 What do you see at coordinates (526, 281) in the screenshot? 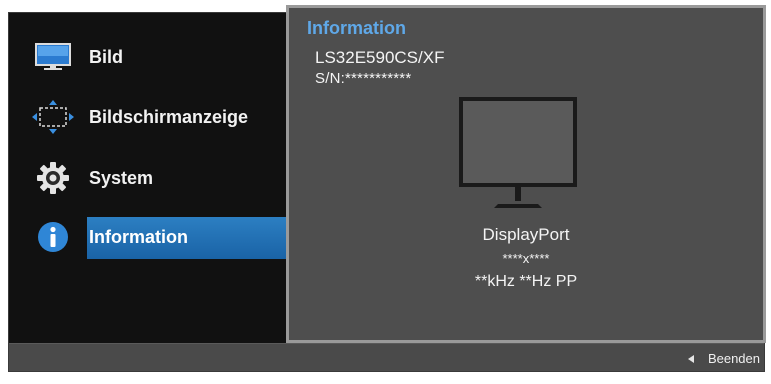
I see `frequency: **kHz **Hz PP` at bounding box center [526, 281].